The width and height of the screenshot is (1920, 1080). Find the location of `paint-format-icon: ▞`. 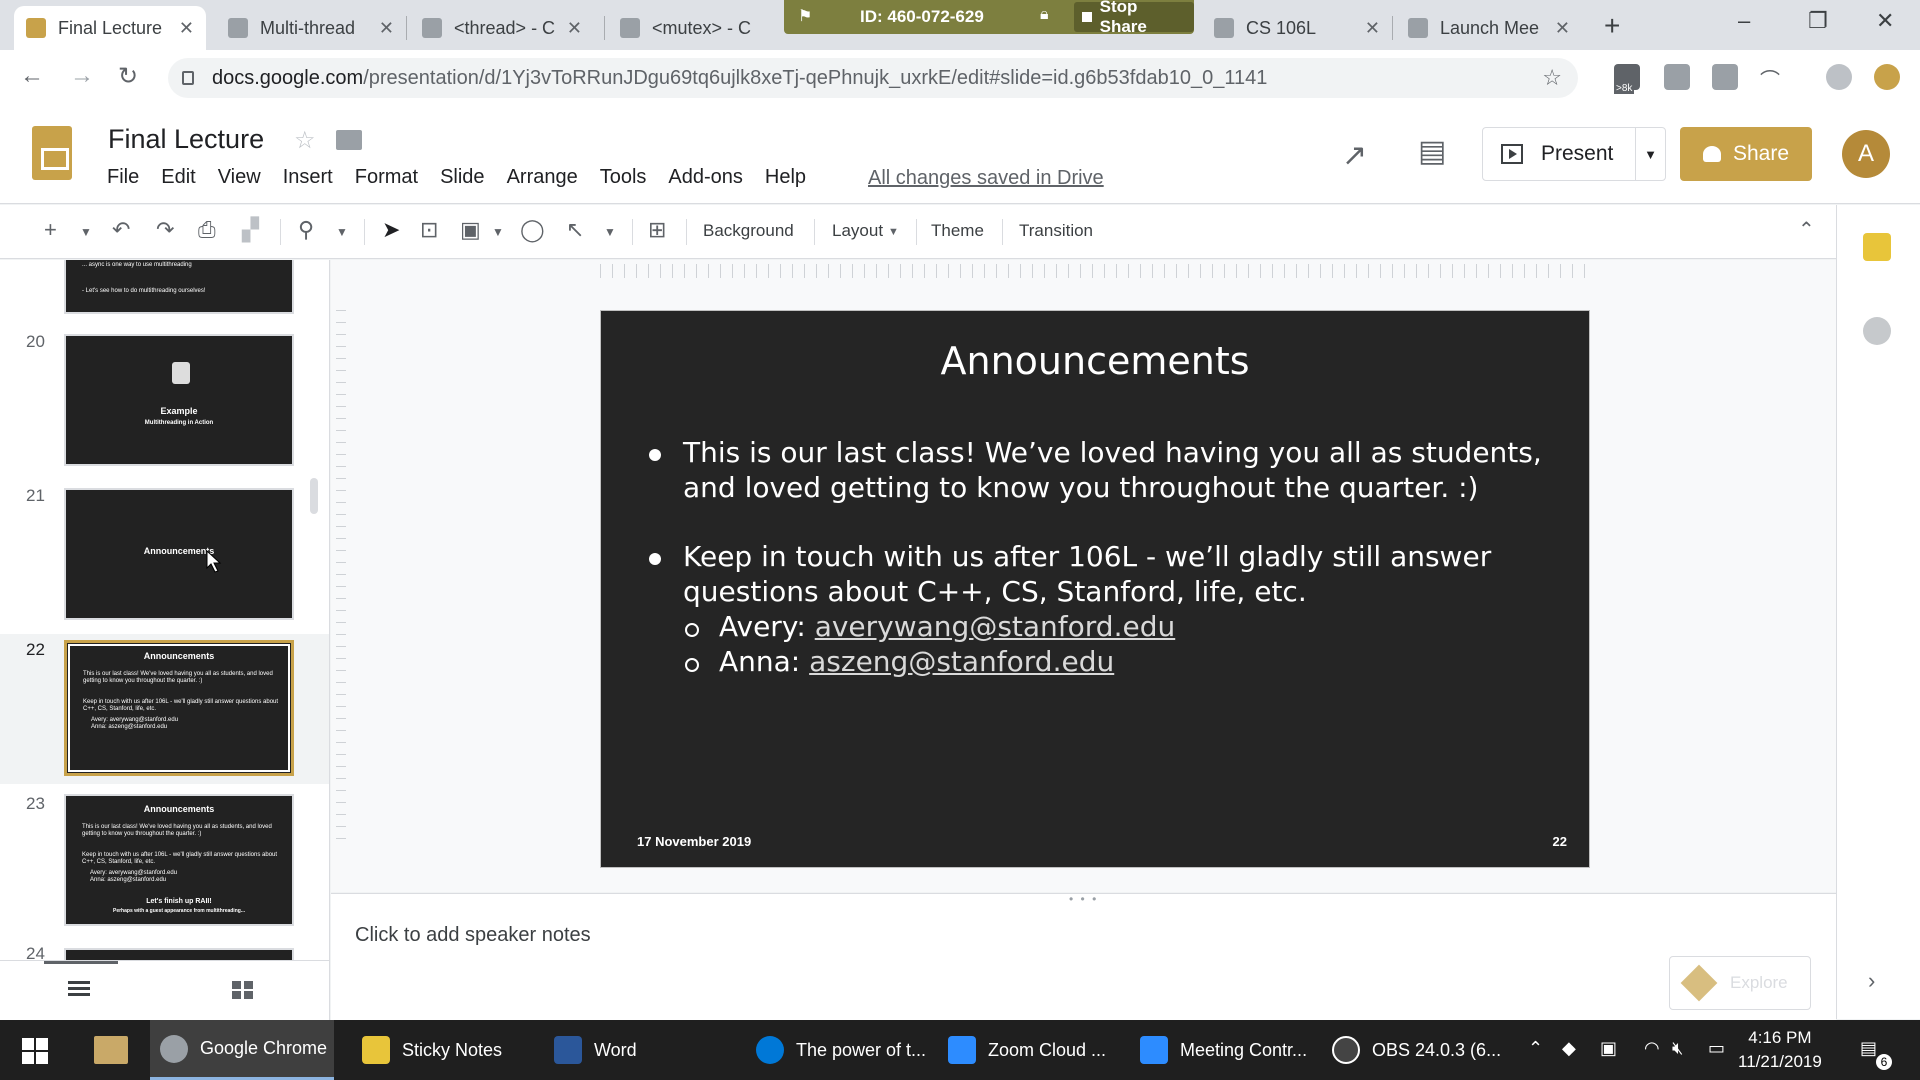

paint-format-icon: ▞ is located at coordinates (250, 230).